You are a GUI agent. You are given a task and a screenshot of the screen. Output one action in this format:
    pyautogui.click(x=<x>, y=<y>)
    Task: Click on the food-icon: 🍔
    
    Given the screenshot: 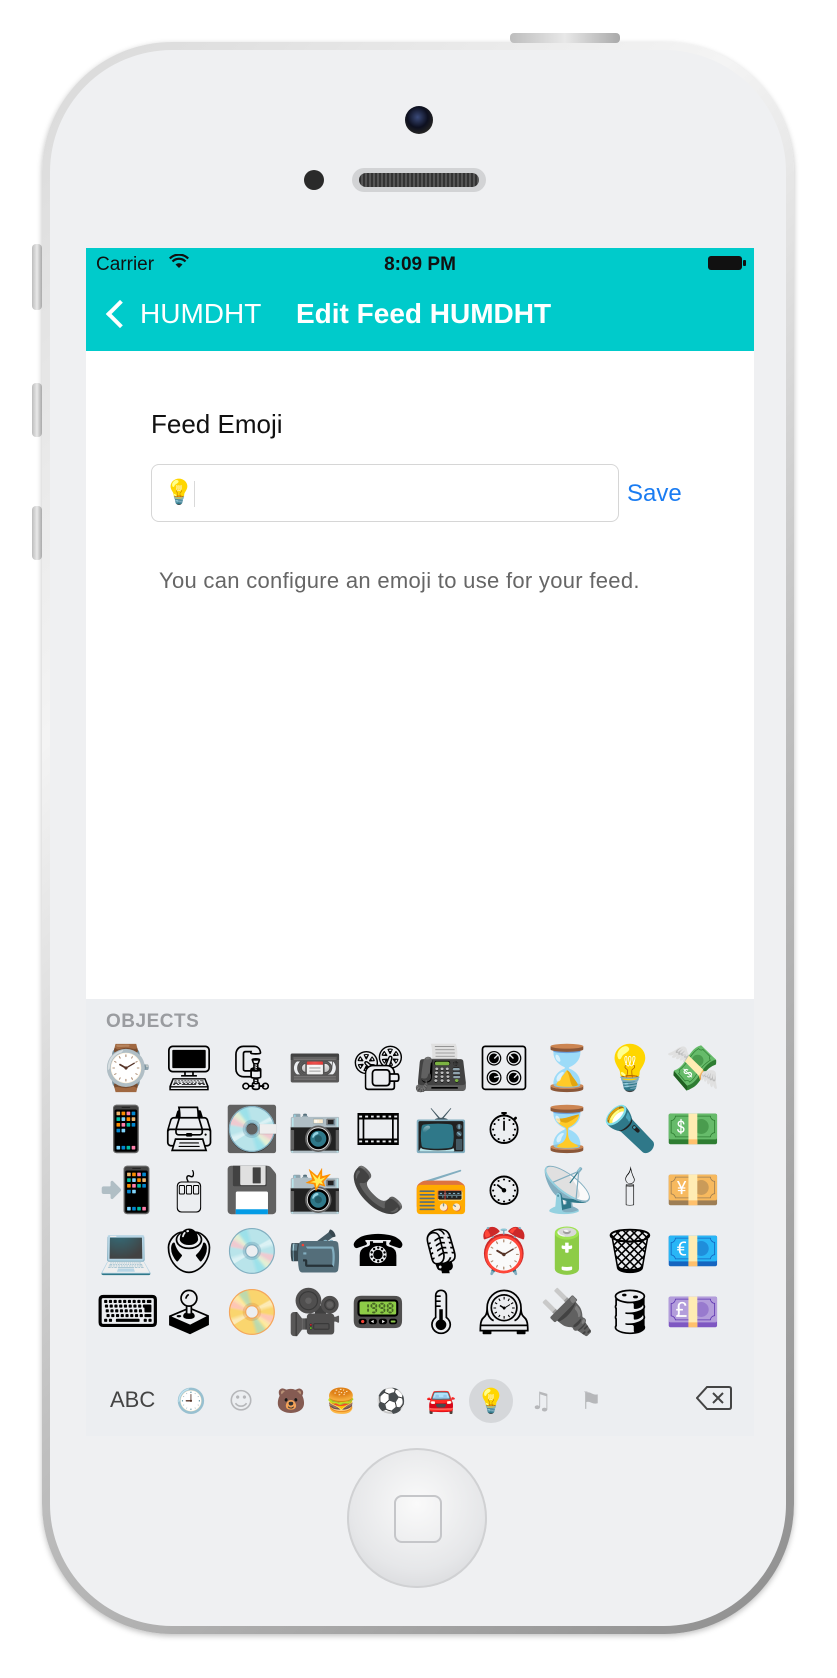 What is the action you would take?
    pyautogui.click(x=341, y=1401)
    